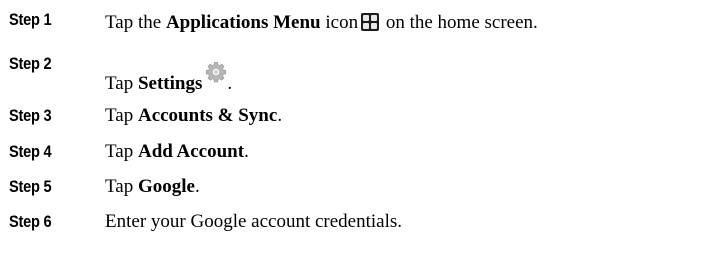  What do you see at coordinates (358, 117) in the screenshot?
I see `step-3: Step 3 Tap Accounts & Sync.` at bounding box center [358, 117].